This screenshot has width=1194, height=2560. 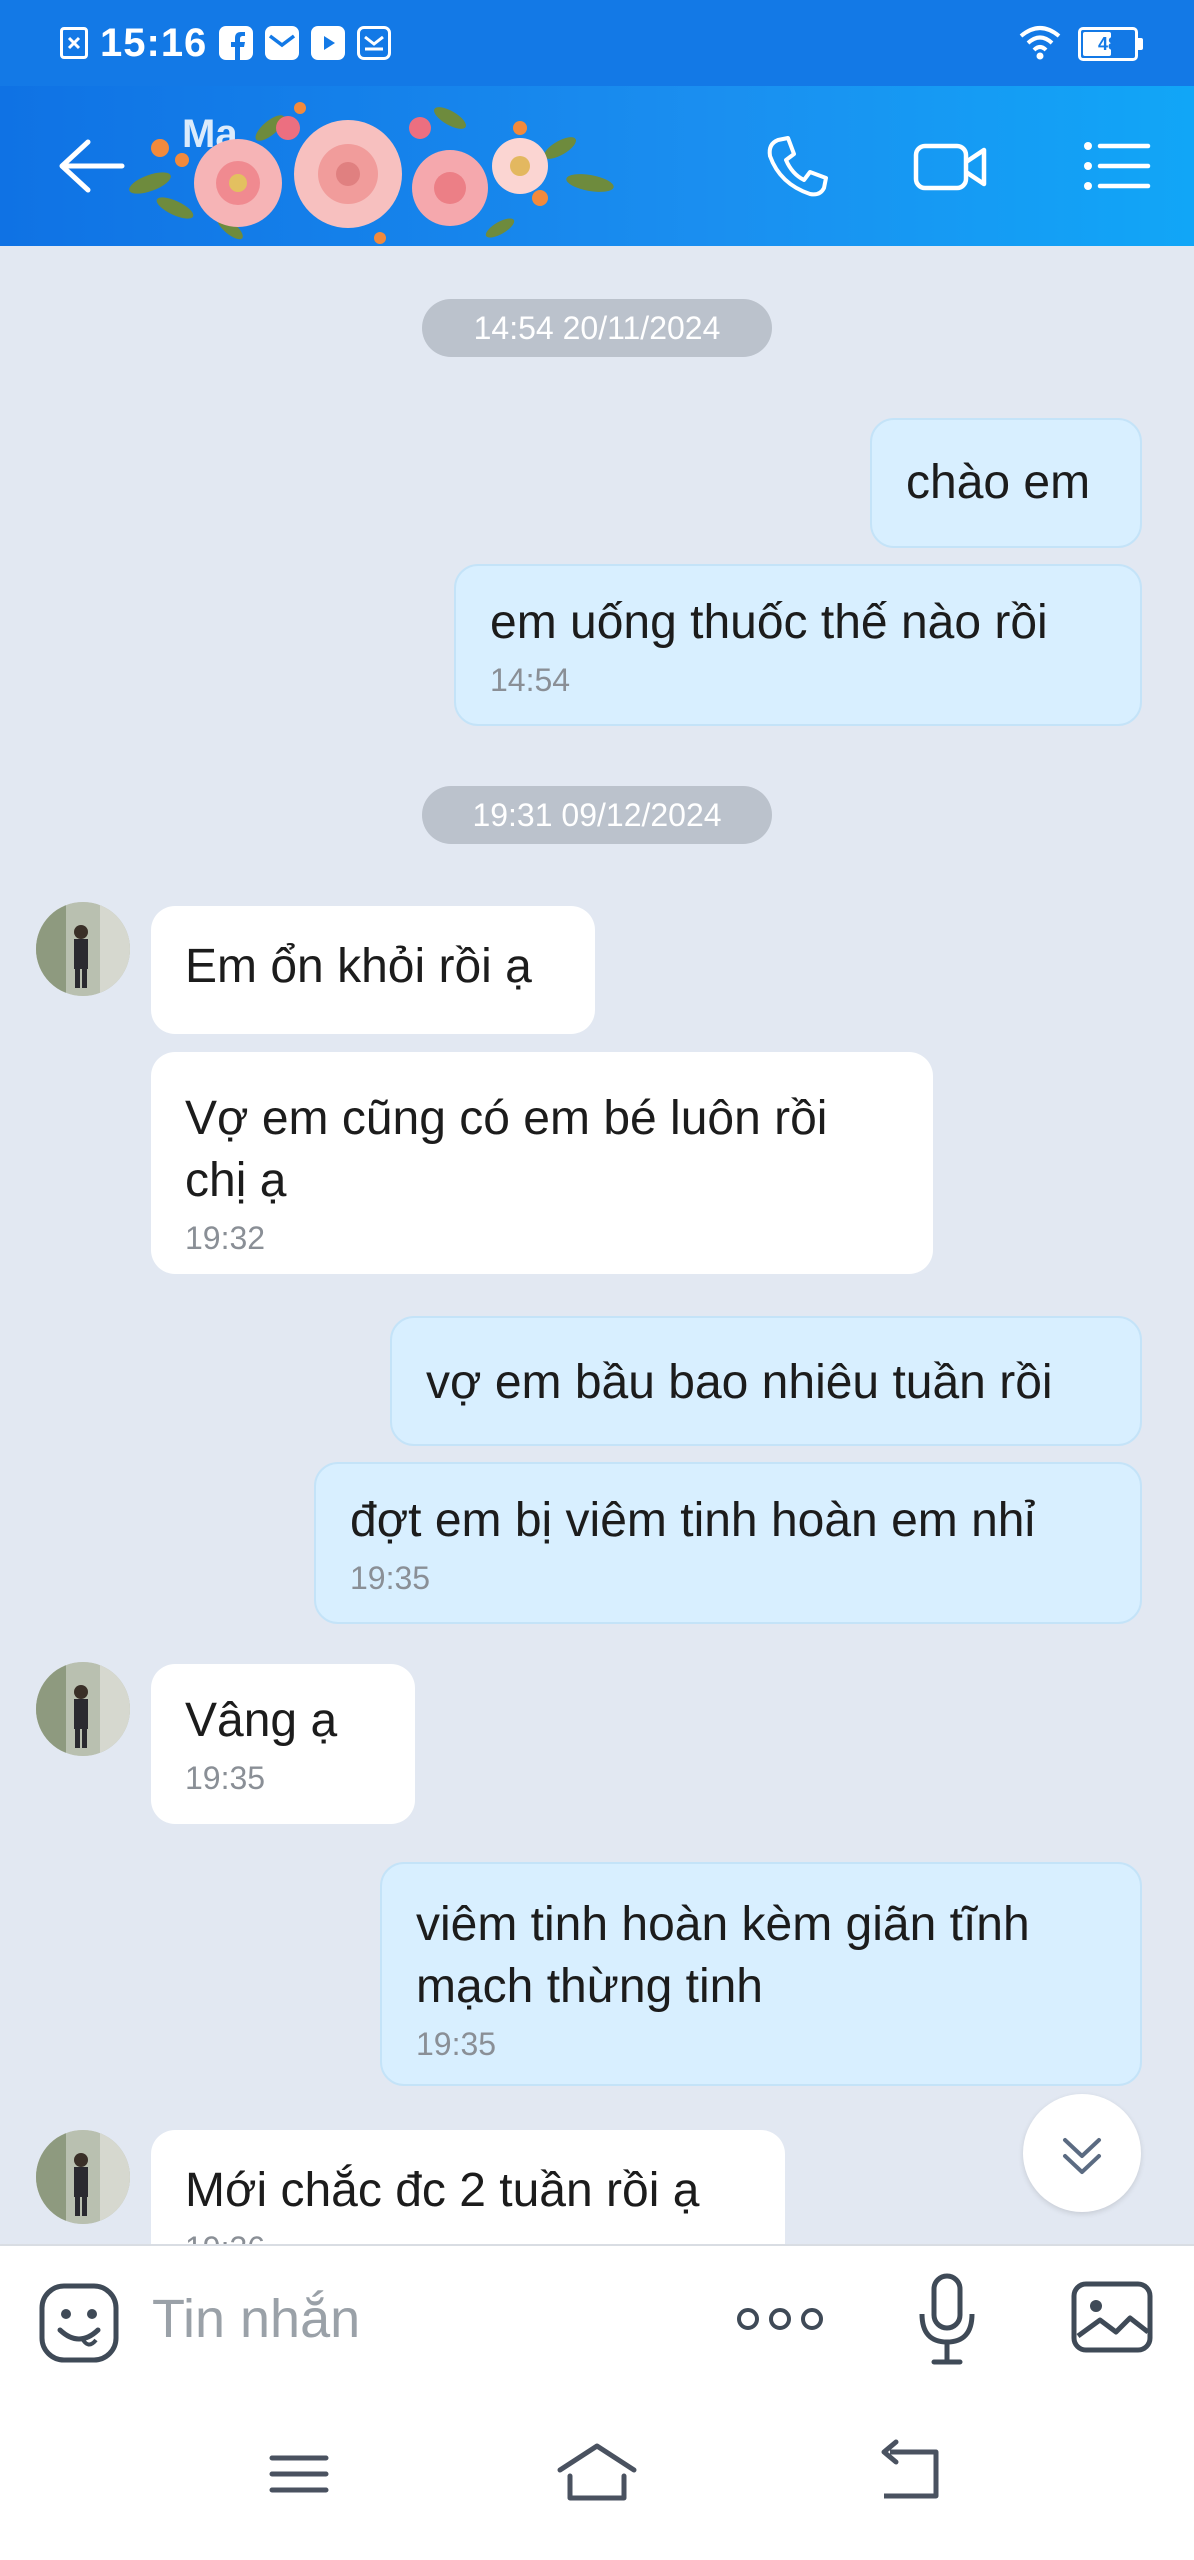 What do you see at coordinates (597, 815) in the screenshot?
I see `date-separator: 19:31 09/12/2024` at bounding box center [597, 815].